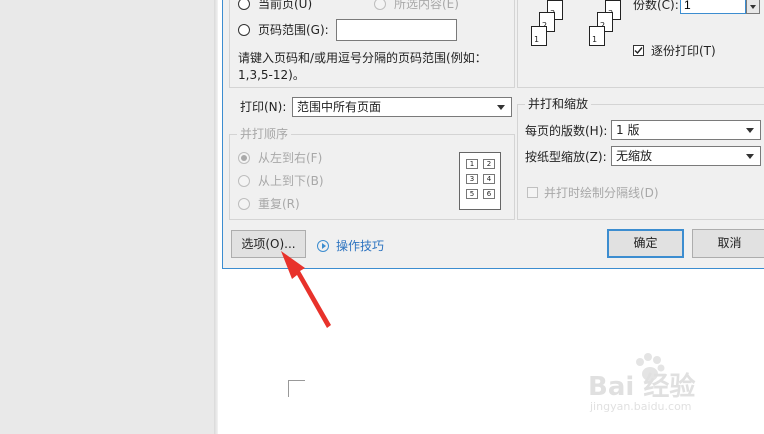 The height and width of the screenshot is (434, 764). I want to click on pages-per-sheet-label: 每页的版数(H):, so click(566, 131).